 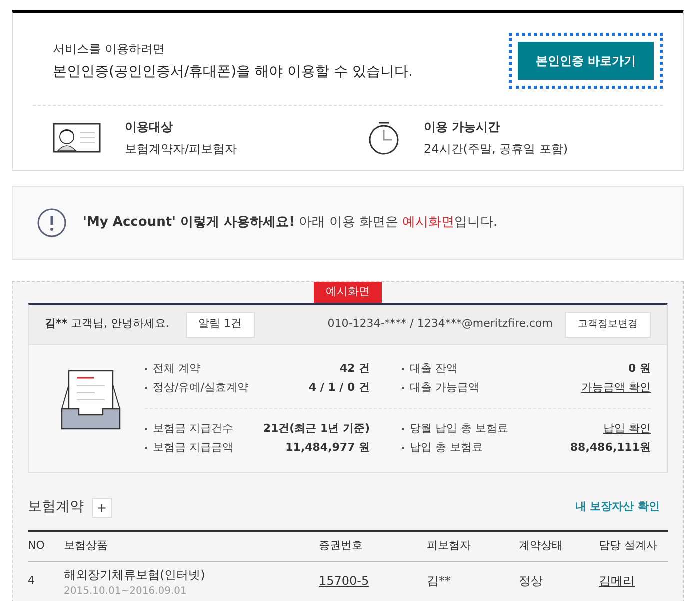 What do you see at coordinates (126, 591) in the screenshot?
I see `contract-period: 2015.10.01~2016.09.01` at bounding box center [126, 591].